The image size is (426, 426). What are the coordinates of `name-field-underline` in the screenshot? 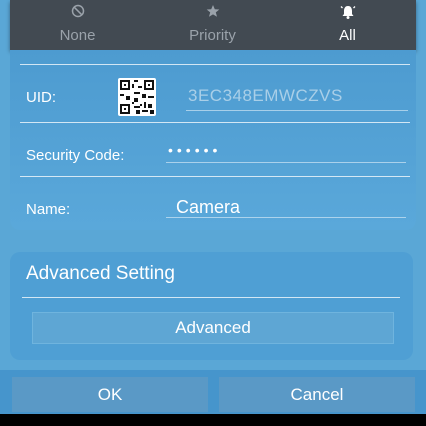 It's located at (286, 217).